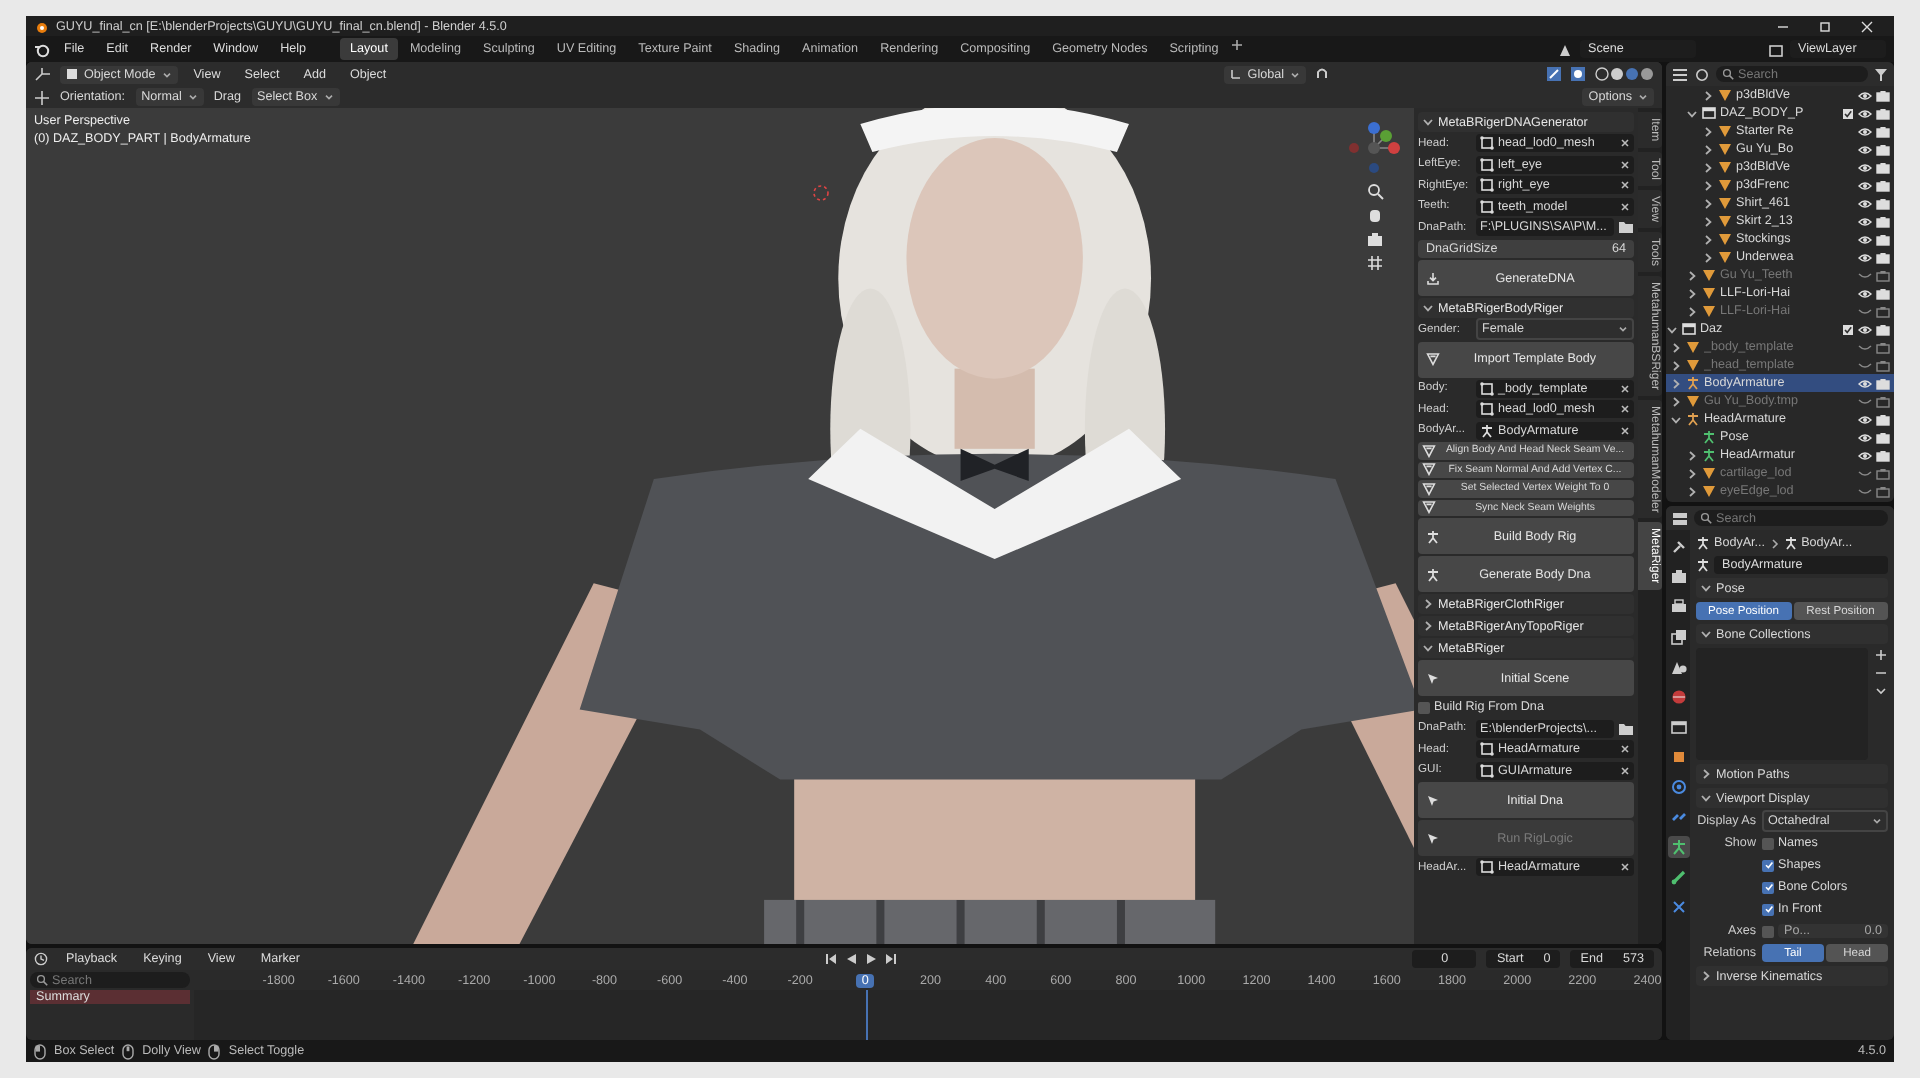  Describe the element at coordinates (1678, 727) in the screenshot. I see `box-icon` at that location.